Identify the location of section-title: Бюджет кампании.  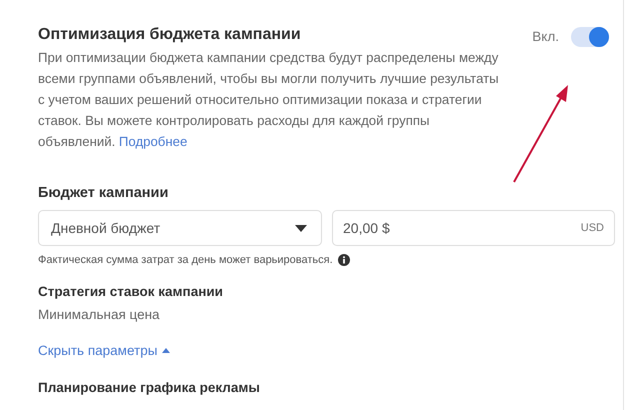
(104, 193).